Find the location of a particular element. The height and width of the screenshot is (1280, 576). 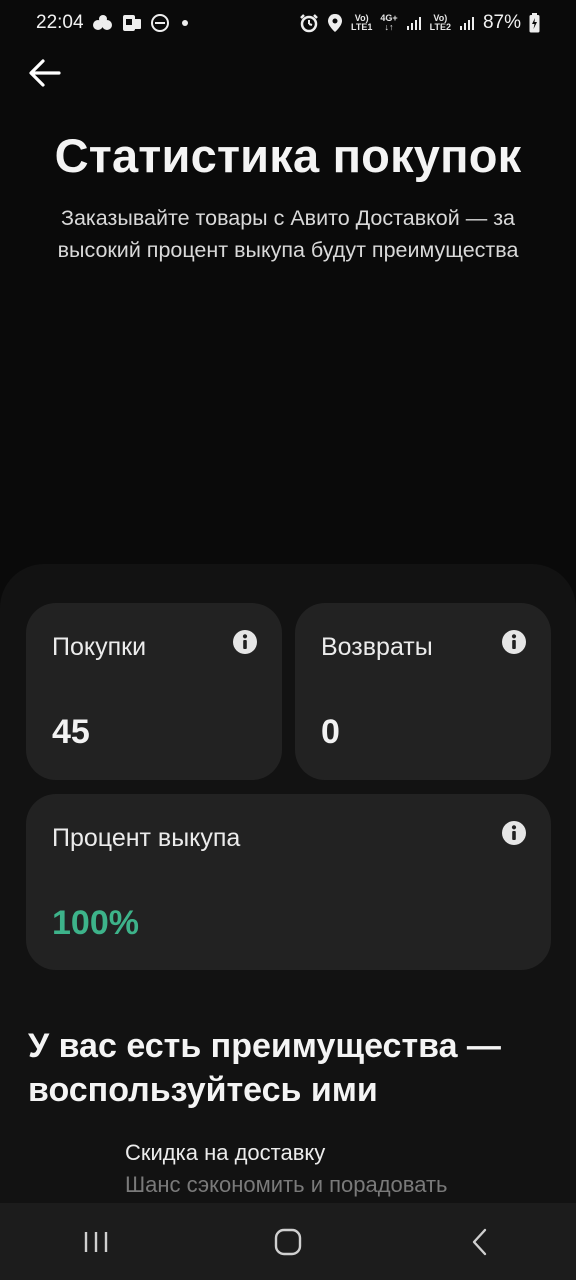

system-nav-bar is located at coordinates (288, 1241).